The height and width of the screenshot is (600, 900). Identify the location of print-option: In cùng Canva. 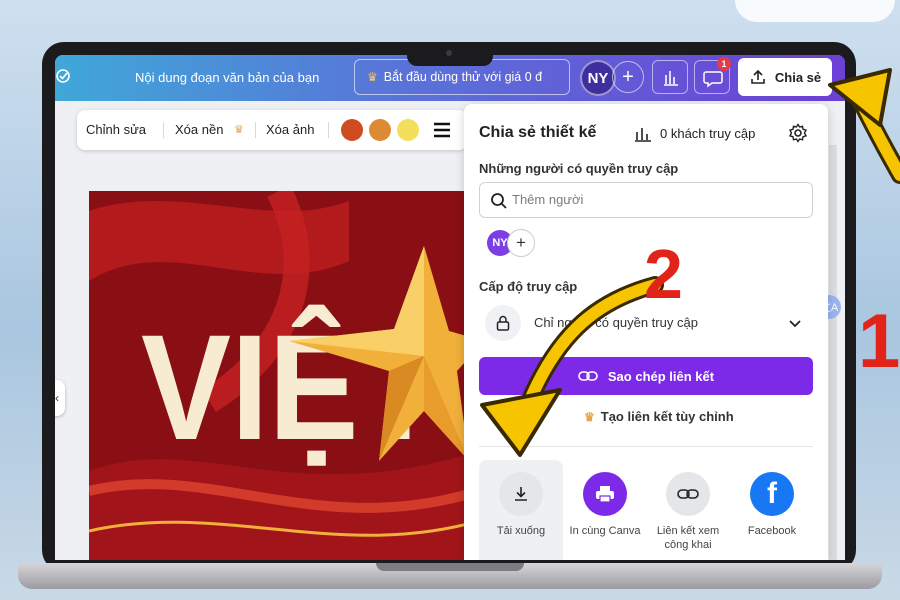
(605, 510).